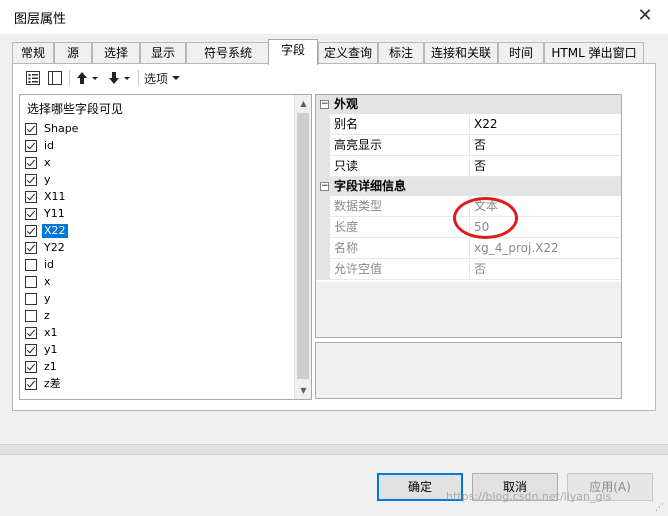  What do you see at coordinates (400, 166) in the screenshot?
I see `property-name: 只读` at bounding box center [400, 166].